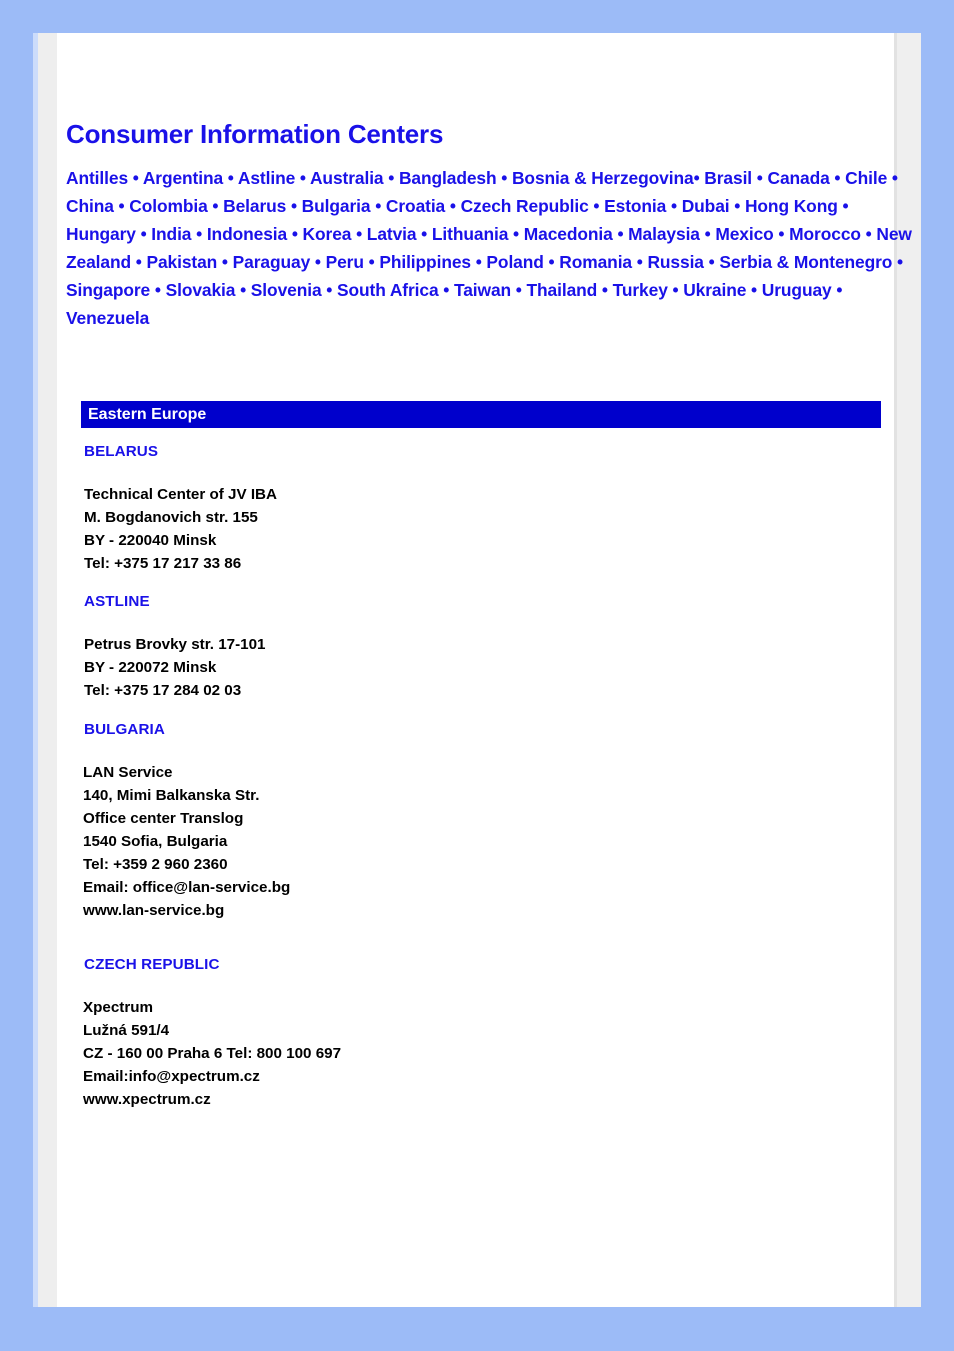 The width and height of the screenshot is (954, 1351). What do you see at coordinates (124, 729) in the screenshot?
I see `entry-heading-bulgaria: BULGARIA` at bounding box center [124, 729].